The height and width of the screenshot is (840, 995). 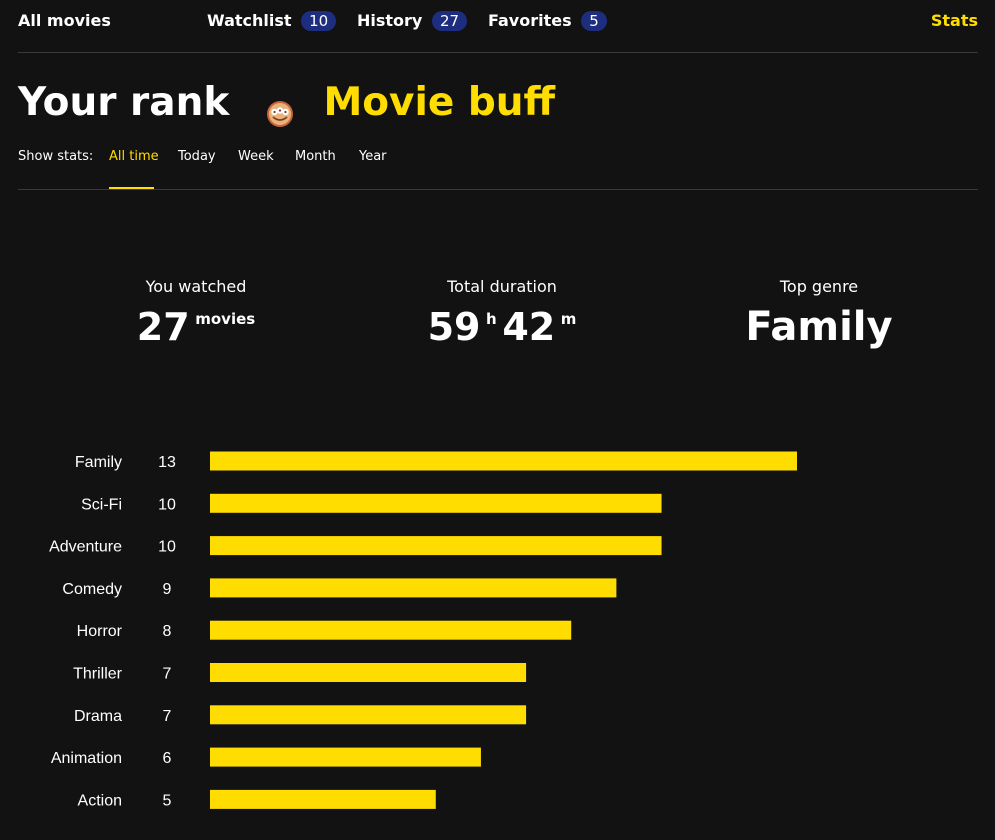 I want to click on category-label-horror: Horror, so click(x=100, y=631).